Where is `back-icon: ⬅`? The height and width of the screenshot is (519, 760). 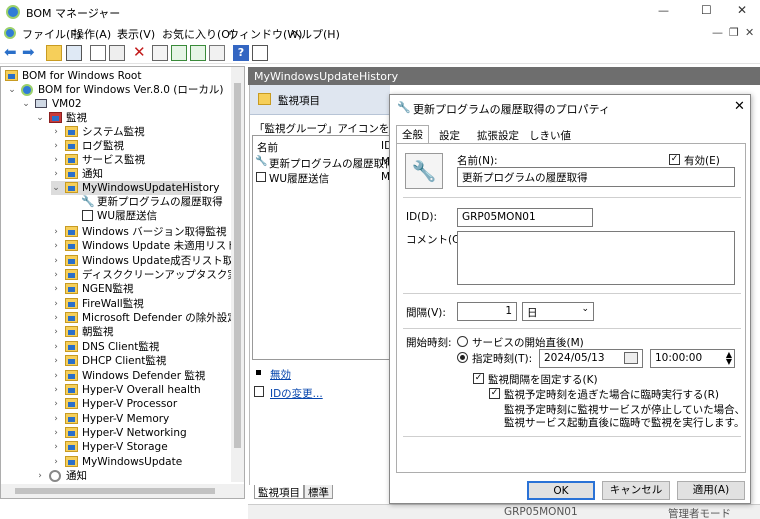 back-icon: ⬅ is located at coordinates (12, 53).